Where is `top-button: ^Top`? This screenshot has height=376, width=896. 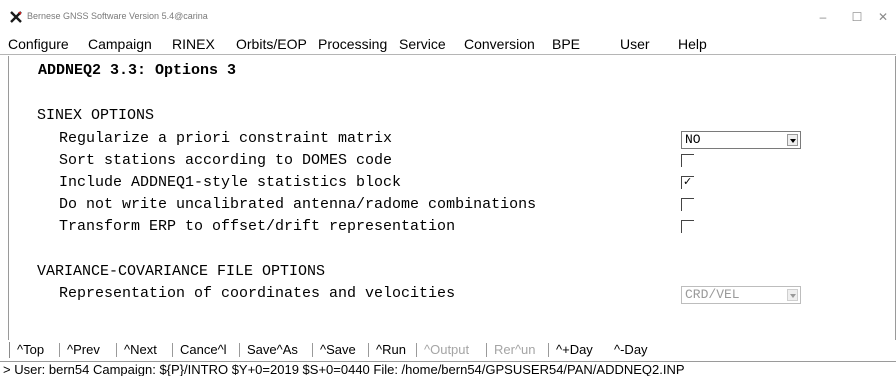
top-button: ^Top is located at coordinates (30, 349).